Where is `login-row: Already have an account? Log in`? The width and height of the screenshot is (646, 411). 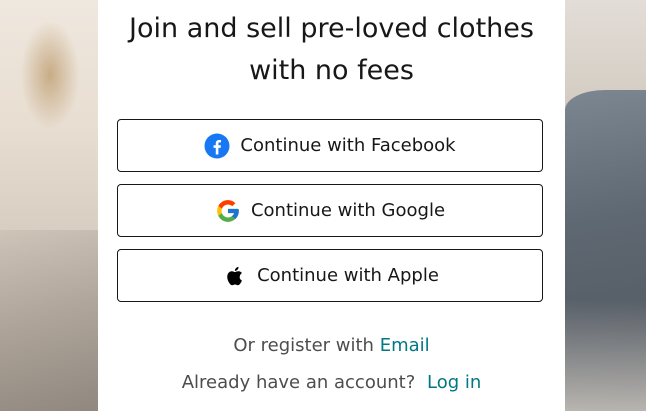 login-row: Already have an account? Log in is located at coordinates (331, 382).